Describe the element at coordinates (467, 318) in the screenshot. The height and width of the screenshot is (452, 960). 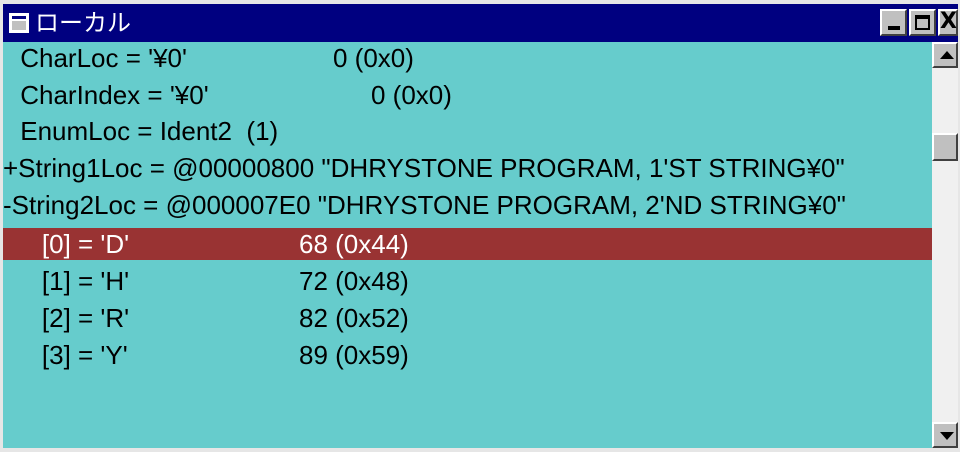
I see `list-item: [2] = 'R' 82 (0x52)` at that location.